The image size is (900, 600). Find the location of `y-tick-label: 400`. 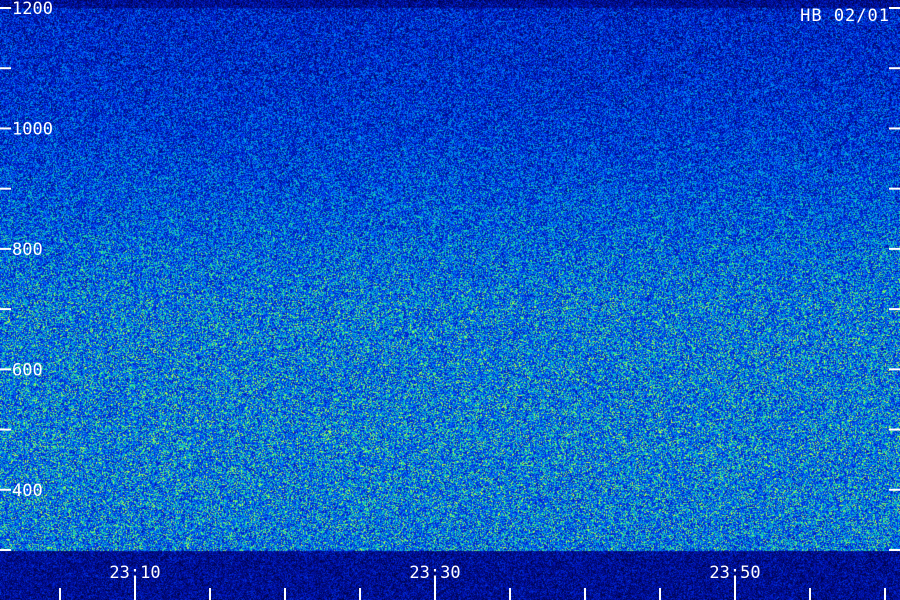

y-tick-label: 400 is located at coordinates (27, 491).